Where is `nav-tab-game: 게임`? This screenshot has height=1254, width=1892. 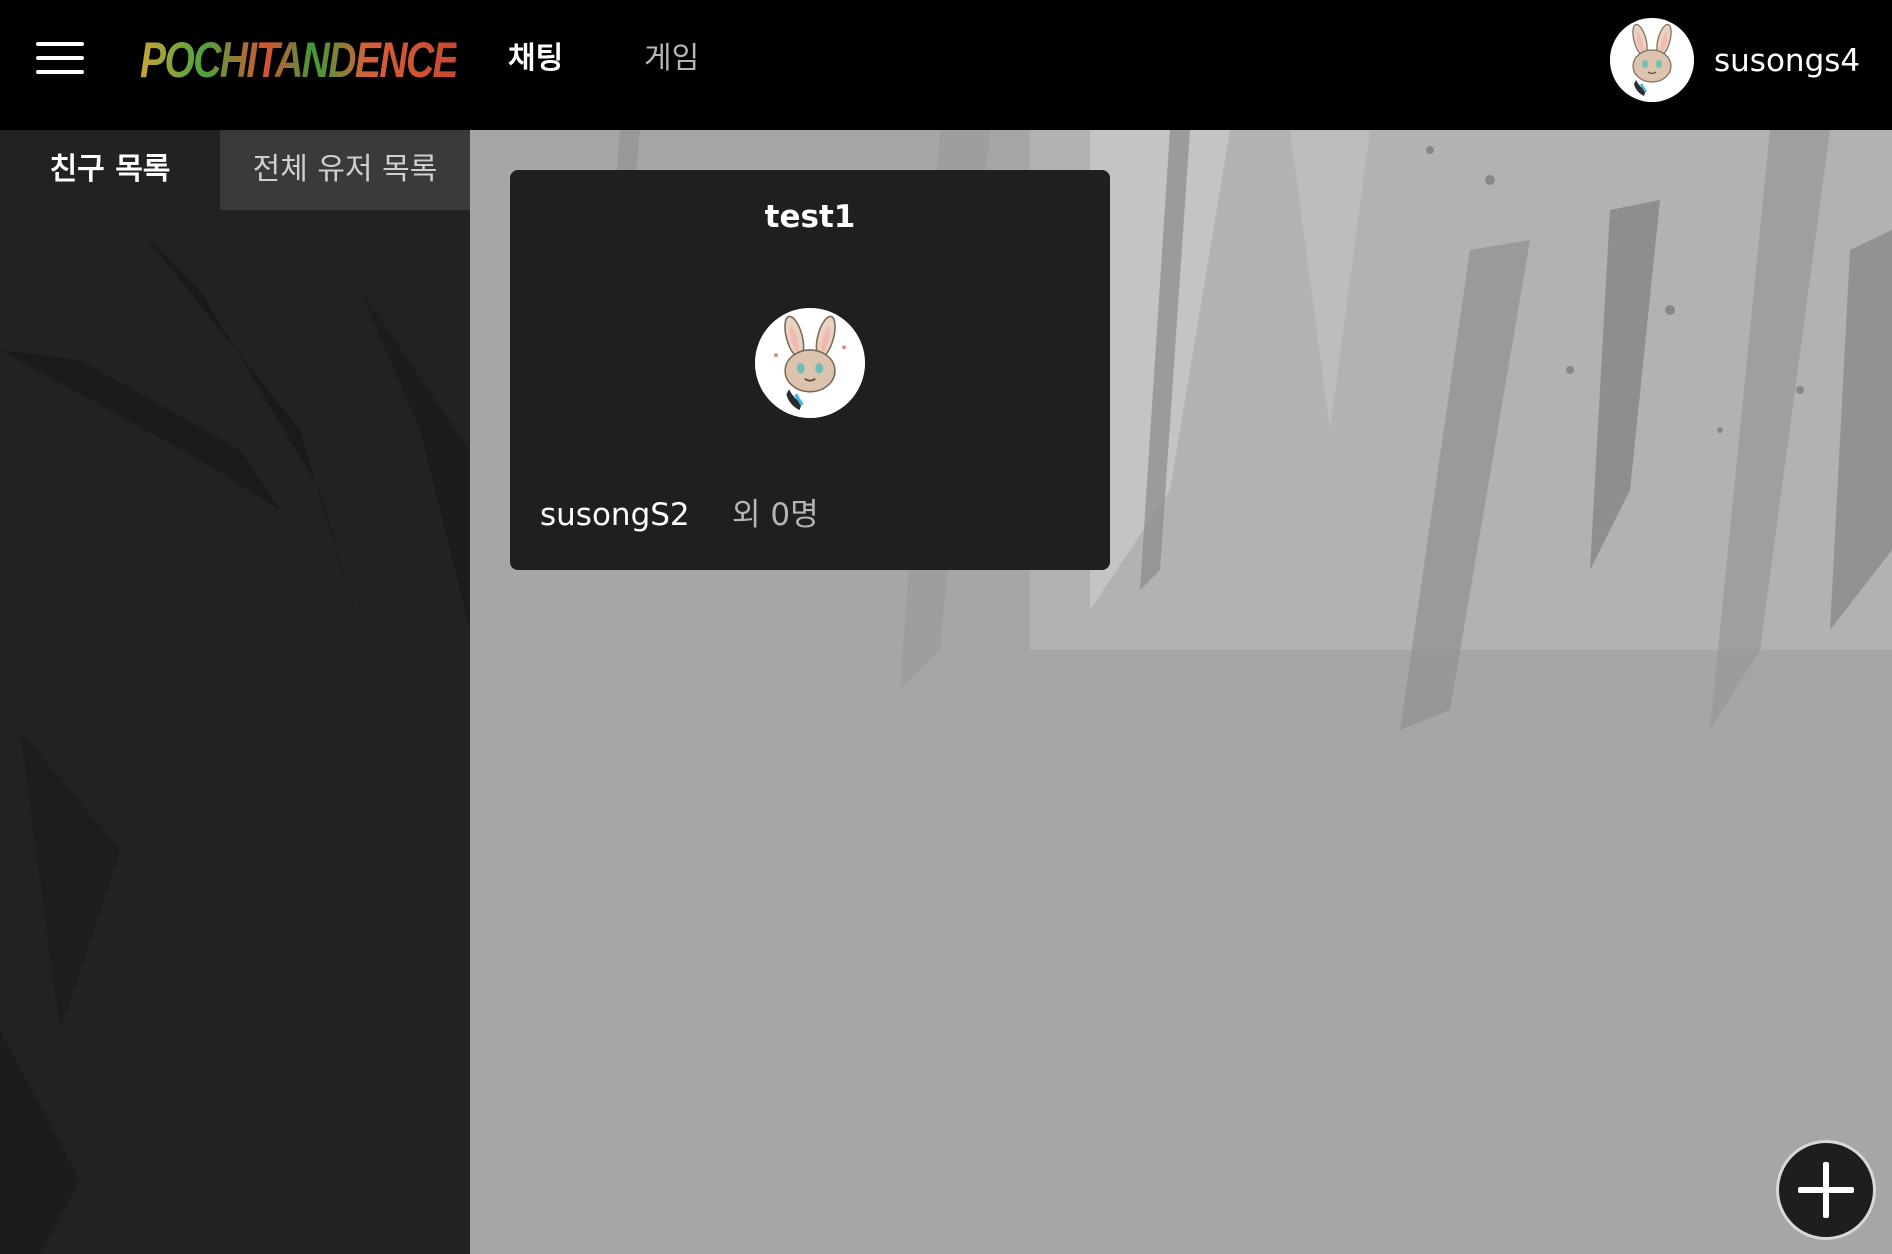 nav-tab-game: 게임 is located at coordinates (671, 59).